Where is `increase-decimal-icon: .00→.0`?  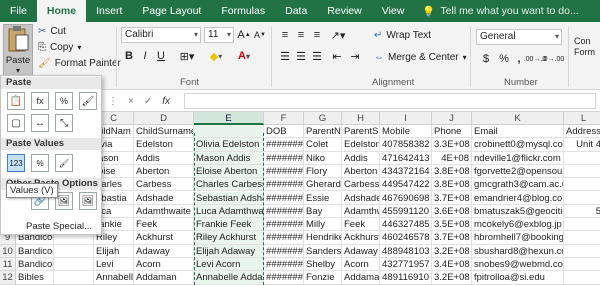 increase-decimal-icon: .00→.0 is located at coordinates (535, 59).